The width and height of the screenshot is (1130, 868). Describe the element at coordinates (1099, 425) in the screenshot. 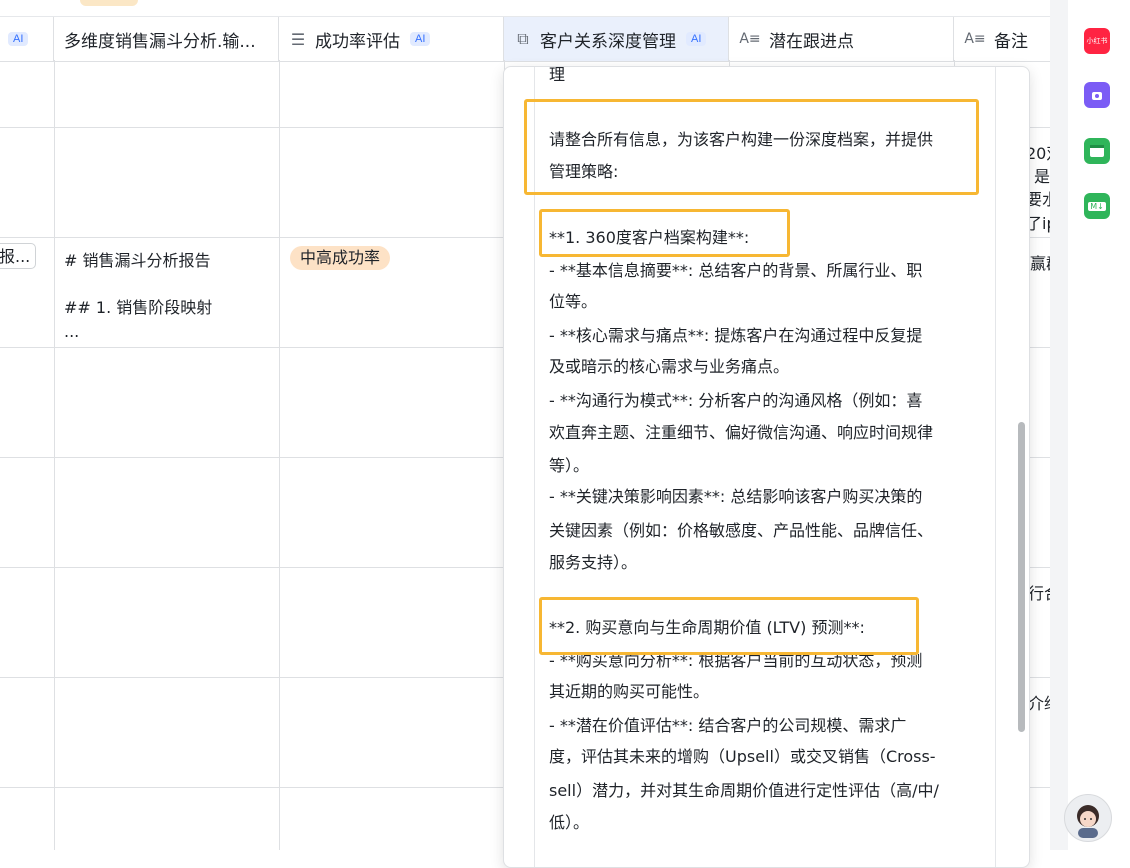

I see `right-sidebar` at that location.